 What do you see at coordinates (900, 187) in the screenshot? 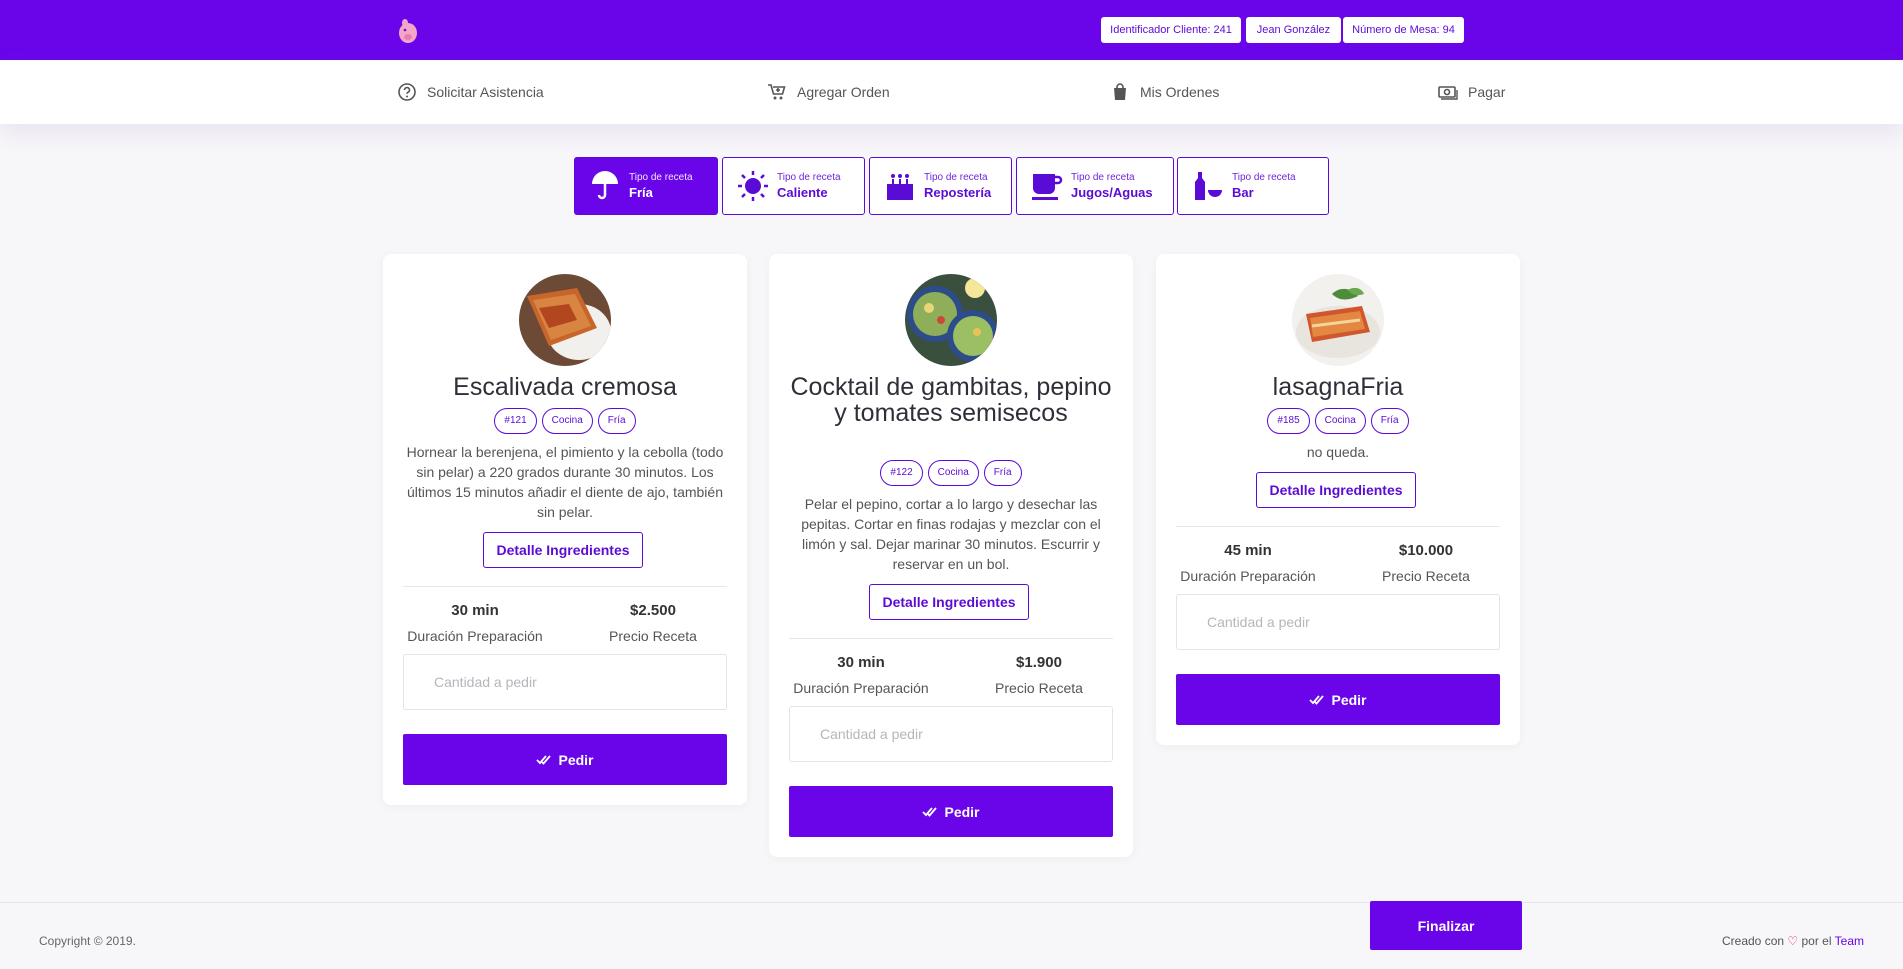
I see `cake-icon` at bounding box center [900, 187].